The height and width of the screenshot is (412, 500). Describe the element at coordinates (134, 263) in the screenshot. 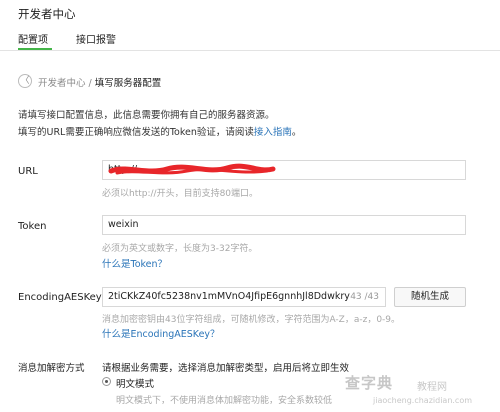

I see `what-is-token-link: 什么是Token？` at that location.